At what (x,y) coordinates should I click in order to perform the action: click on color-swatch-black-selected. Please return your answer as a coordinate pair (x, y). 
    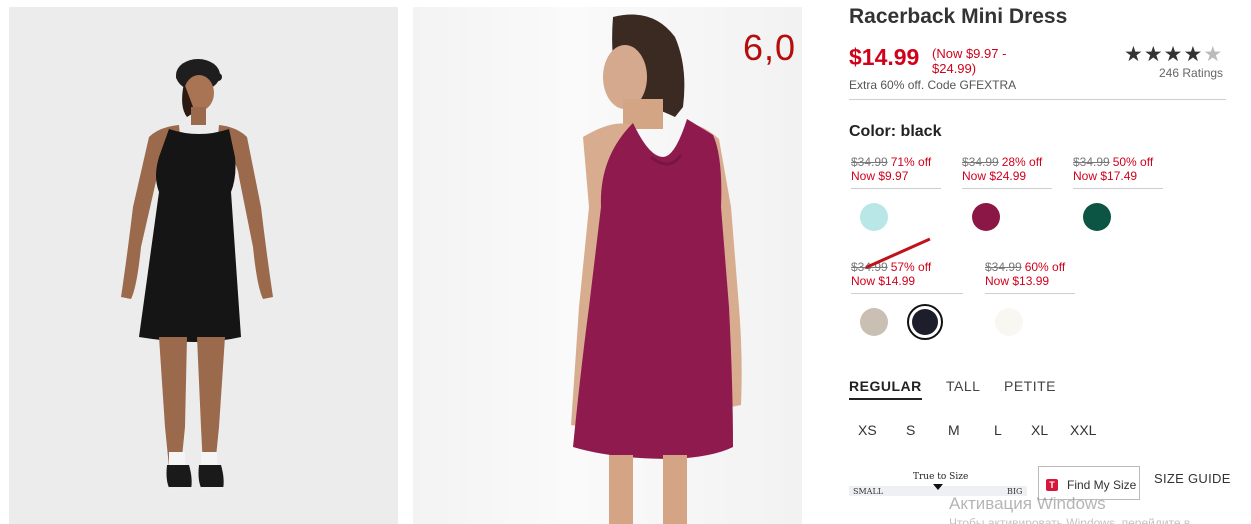
    Looking at the image, I should click on (925, 322).